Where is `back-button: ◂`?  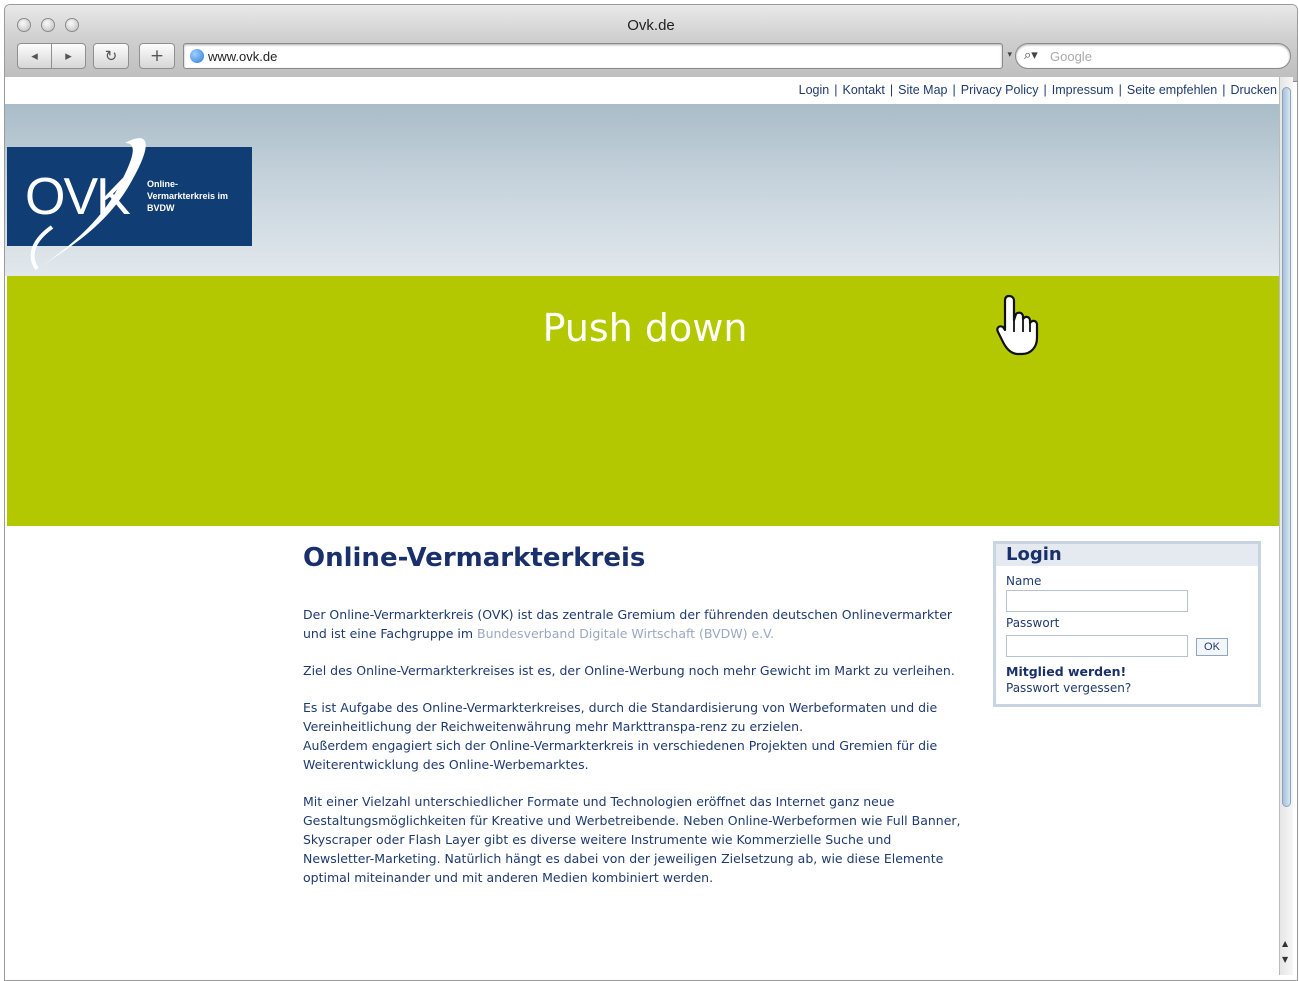
back-button: ◂ is located at coordinates (34, 56).